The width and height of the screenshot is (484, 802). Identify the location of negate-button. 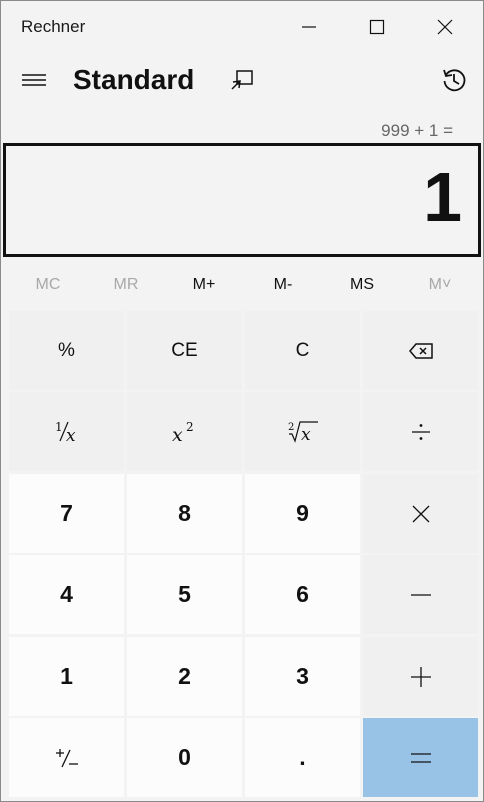
(66, 757).